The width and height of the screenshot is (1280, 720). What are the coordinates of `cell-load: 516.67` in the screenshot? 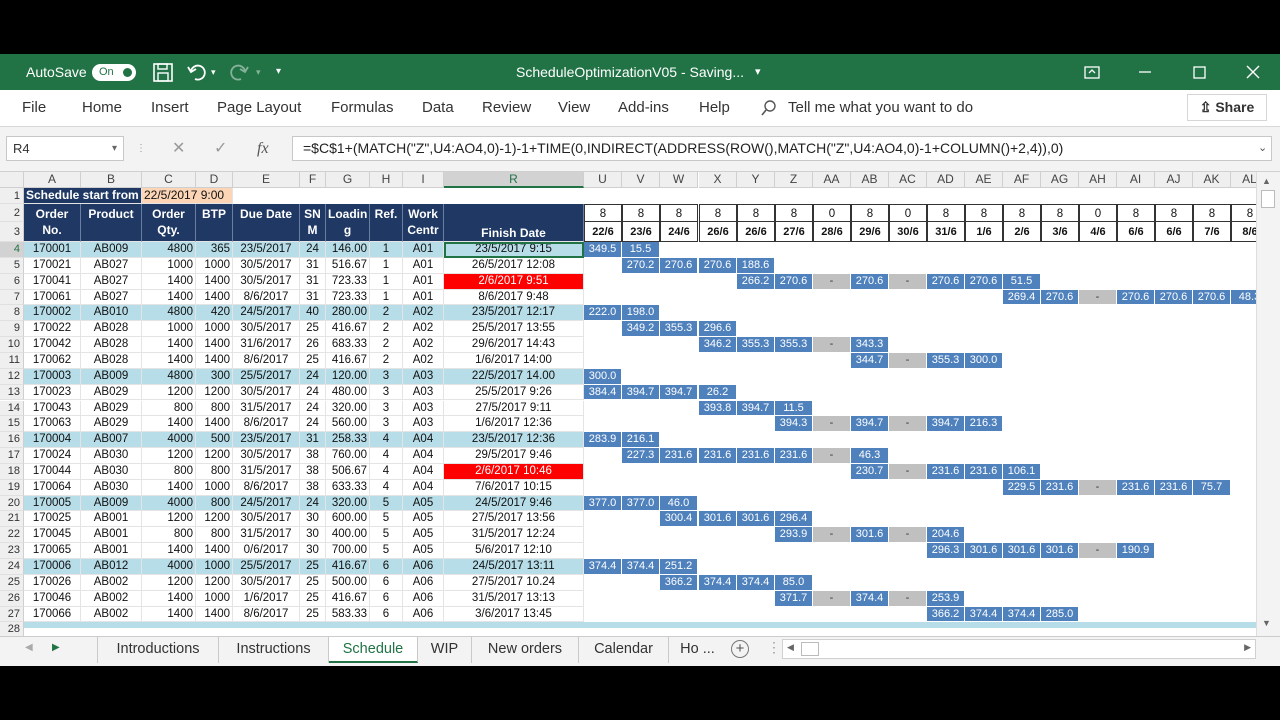 It's located at (348, 265).